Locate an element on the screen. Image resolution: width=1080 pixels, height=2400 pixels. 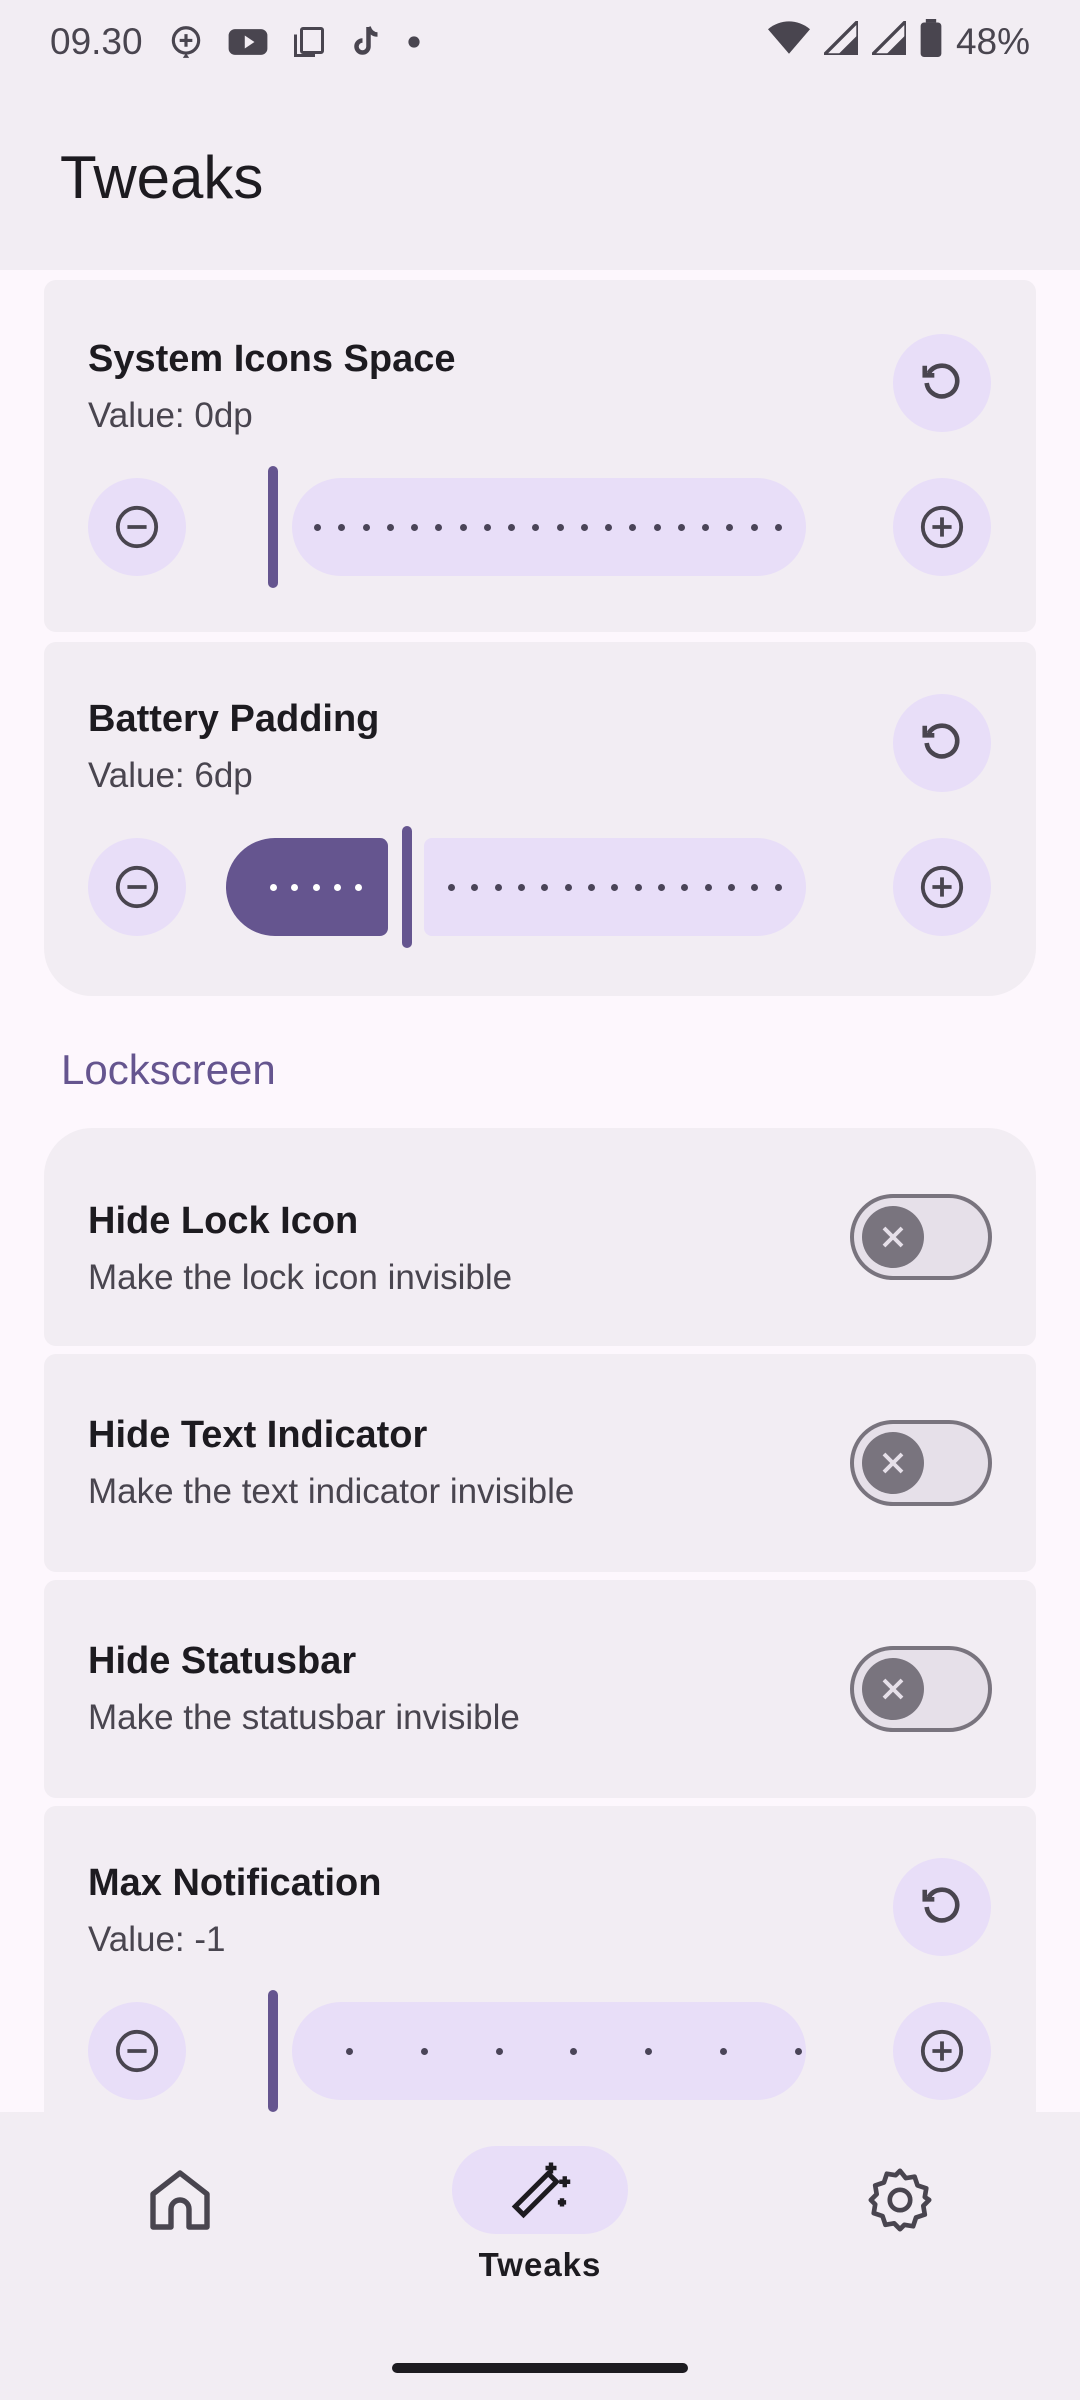
slider-ticks is located at coordinates (615, 887).